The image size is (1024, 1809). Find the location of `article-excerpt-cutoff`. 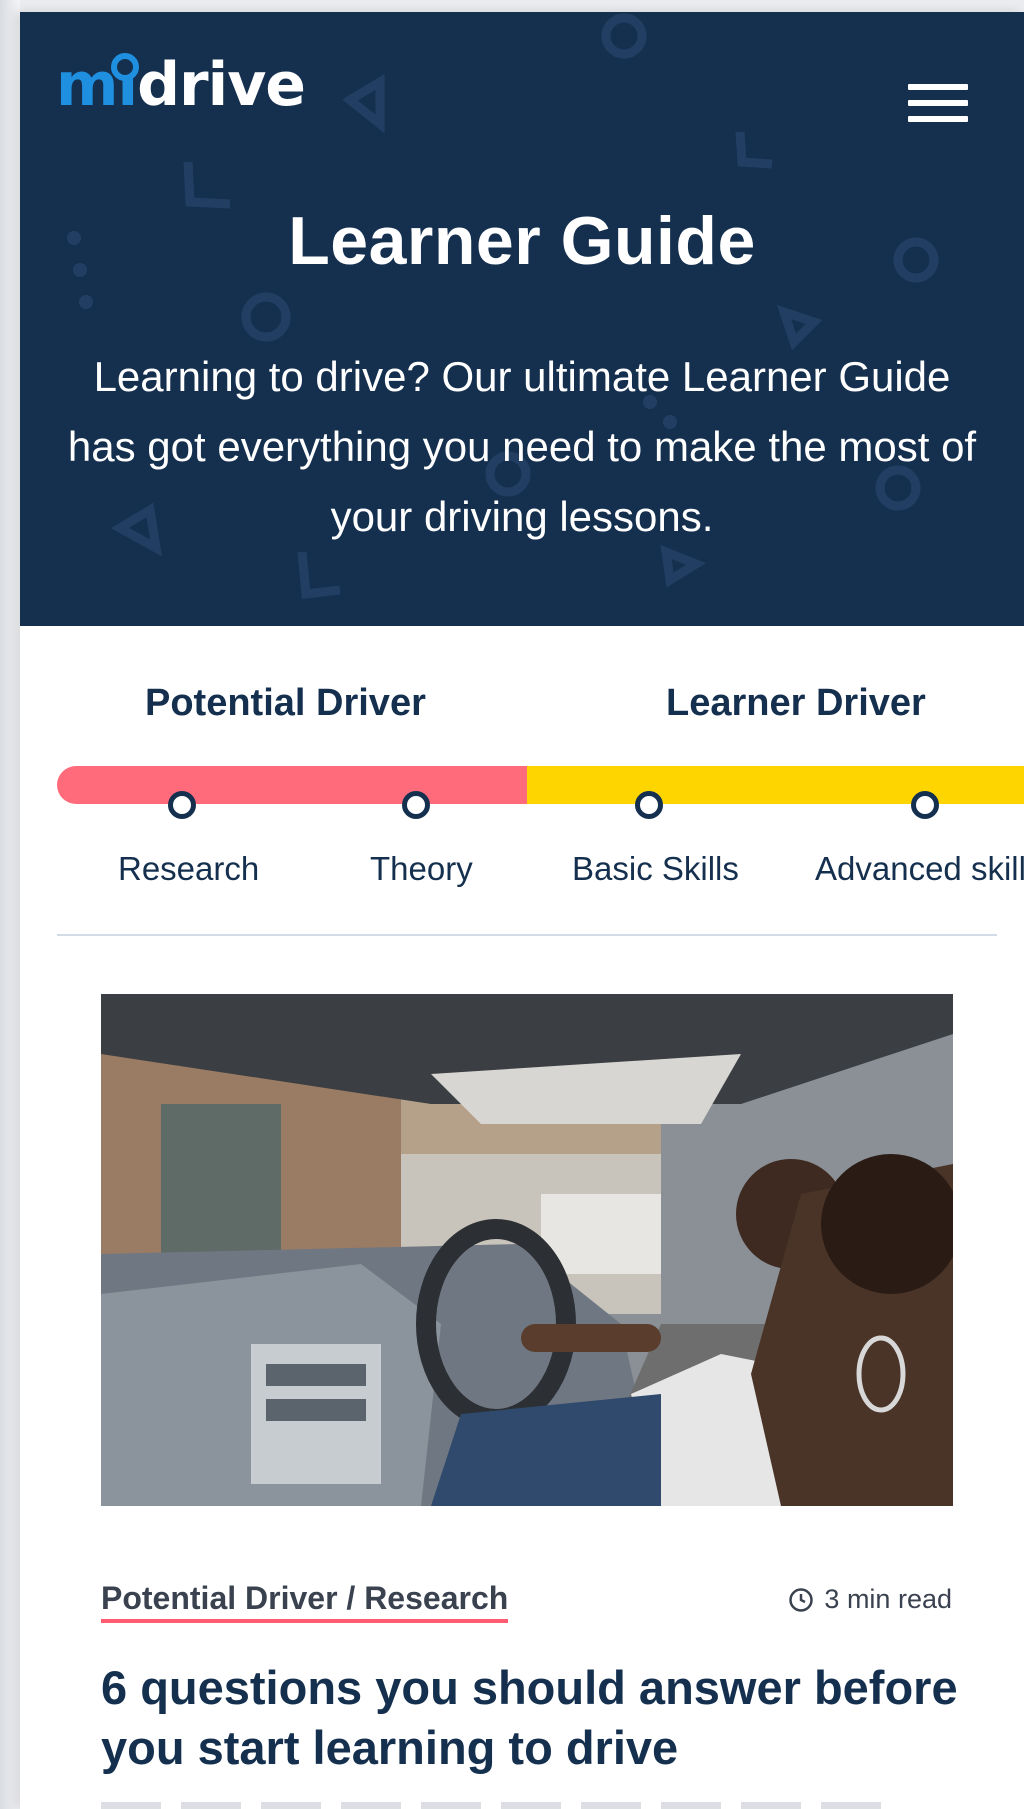

article-excerpt-cutoff is located at coordinates (501, 1805).